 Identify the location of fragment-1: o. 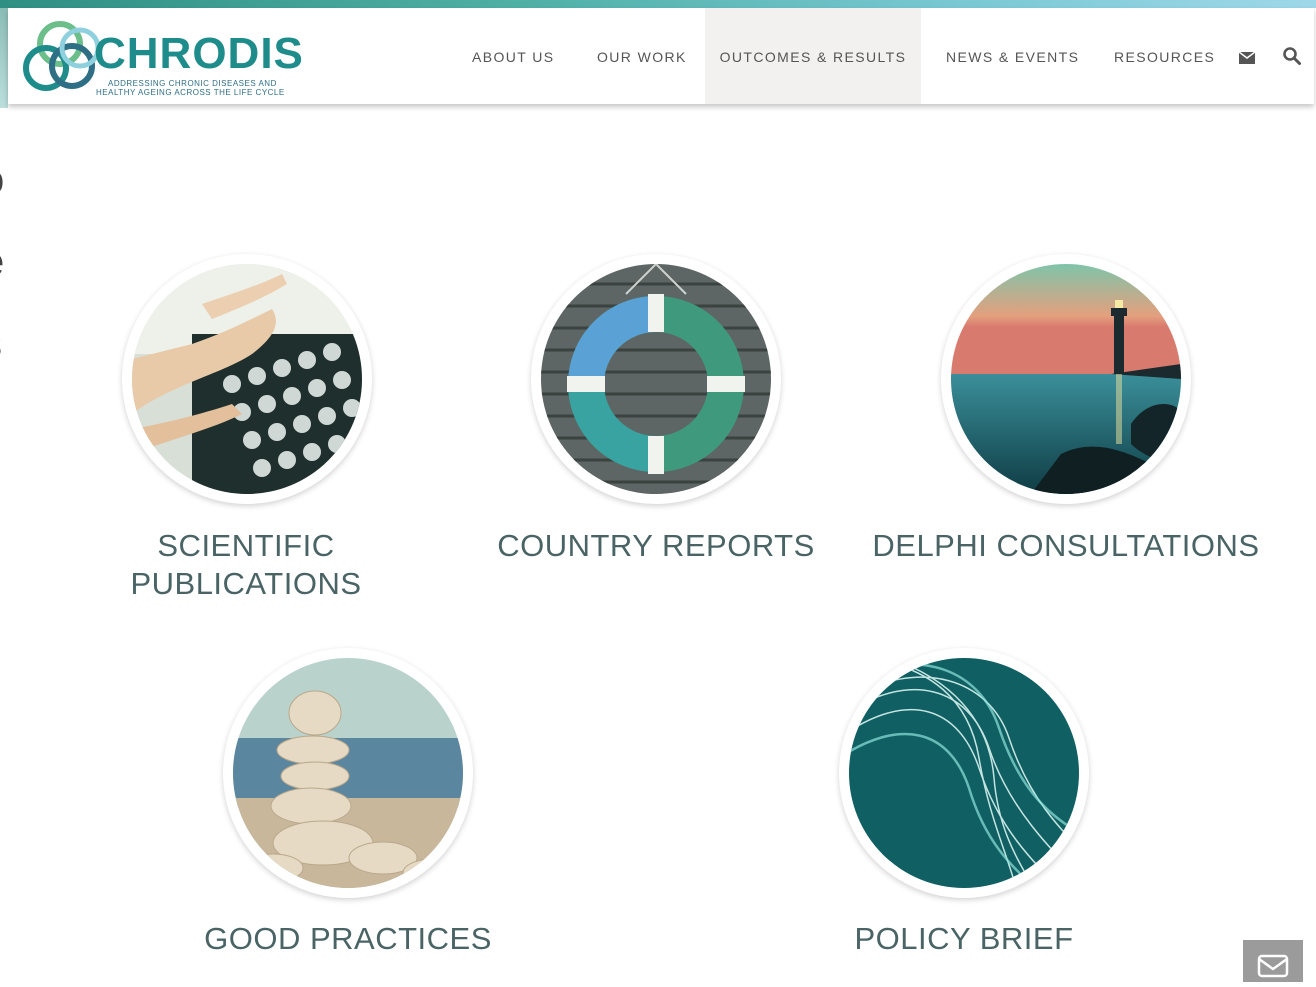
(6, 191).